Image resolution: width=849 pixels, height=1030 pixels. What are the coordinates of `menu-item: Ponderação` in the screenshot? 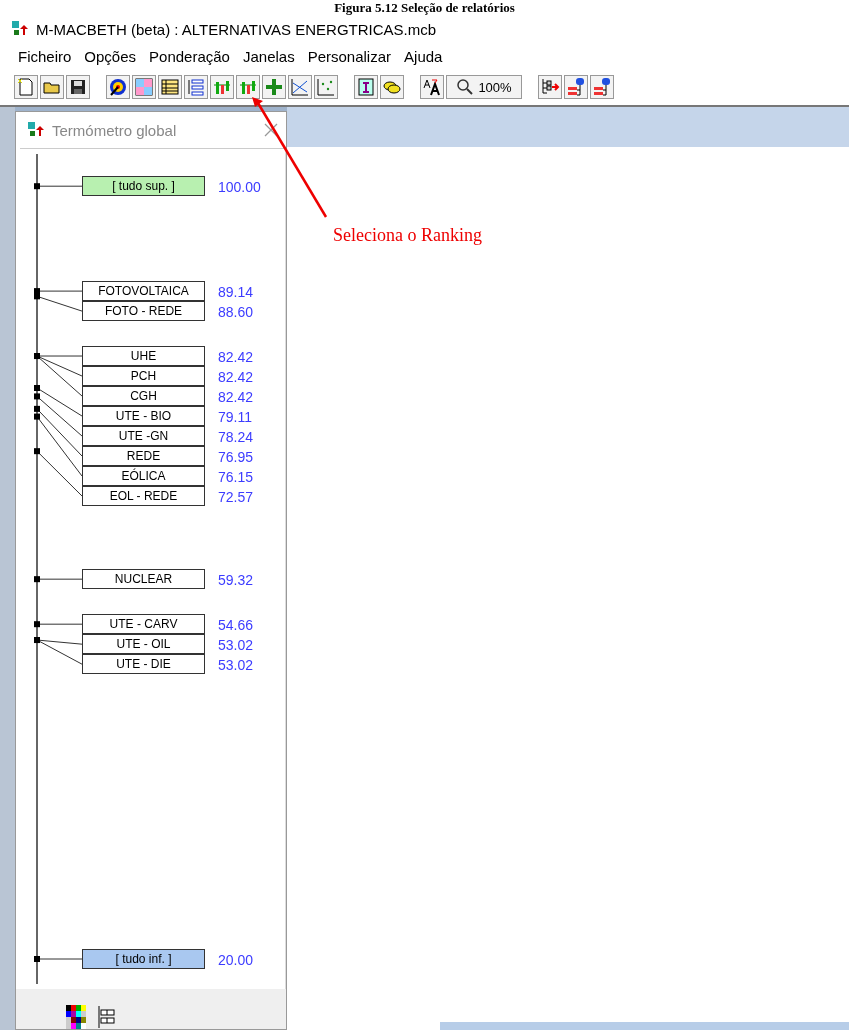 It's located at (189, 56).